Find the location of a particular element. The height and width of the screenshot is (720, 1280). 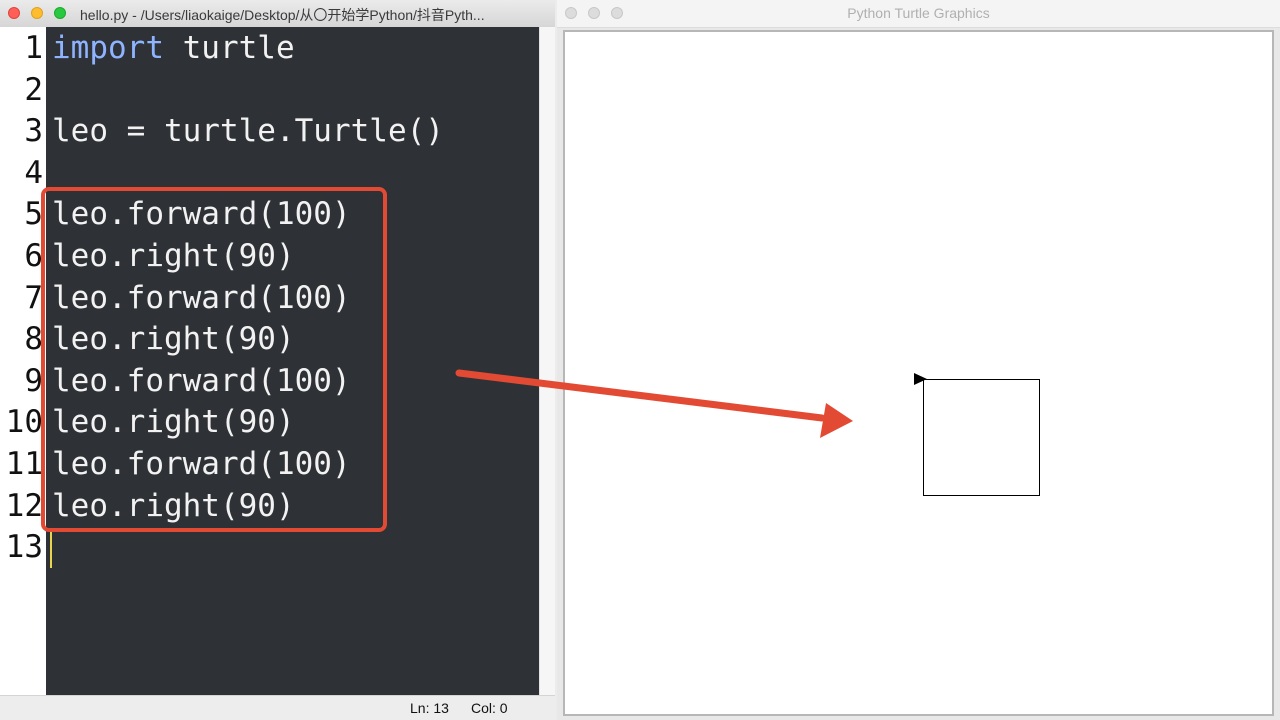

text-cursor is located at coordinates (51, 548).